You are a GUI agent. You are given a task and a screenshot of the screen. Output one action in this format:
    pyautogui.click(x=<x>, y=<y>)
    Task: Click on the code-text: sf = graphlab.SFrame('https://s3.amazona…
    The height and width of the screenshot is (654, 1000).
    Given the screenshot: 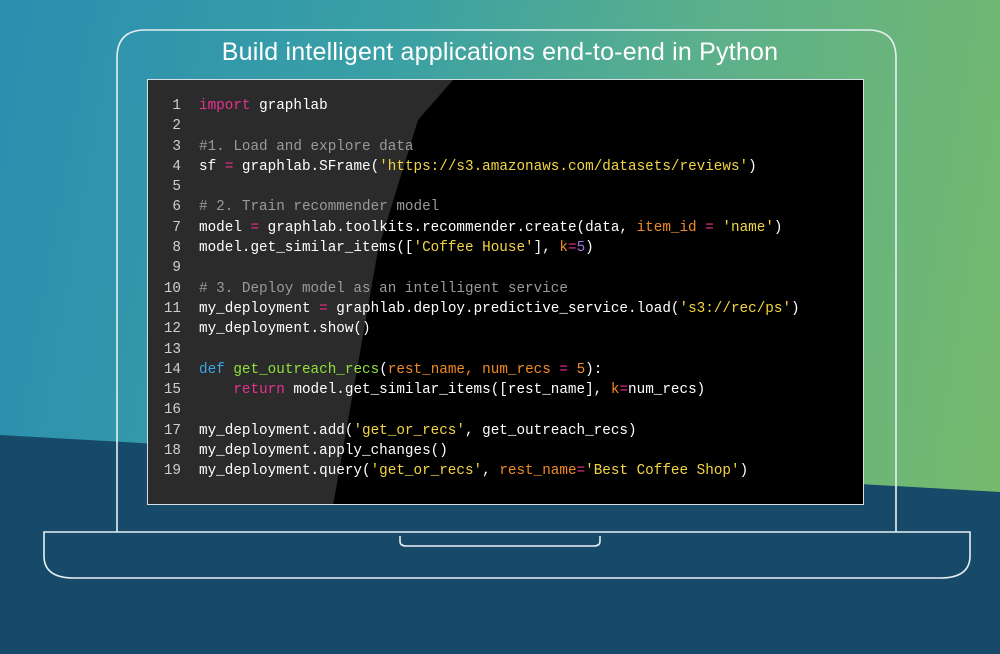 What is the action you would take?
    pyautogui.click(x=478, y=166)
    